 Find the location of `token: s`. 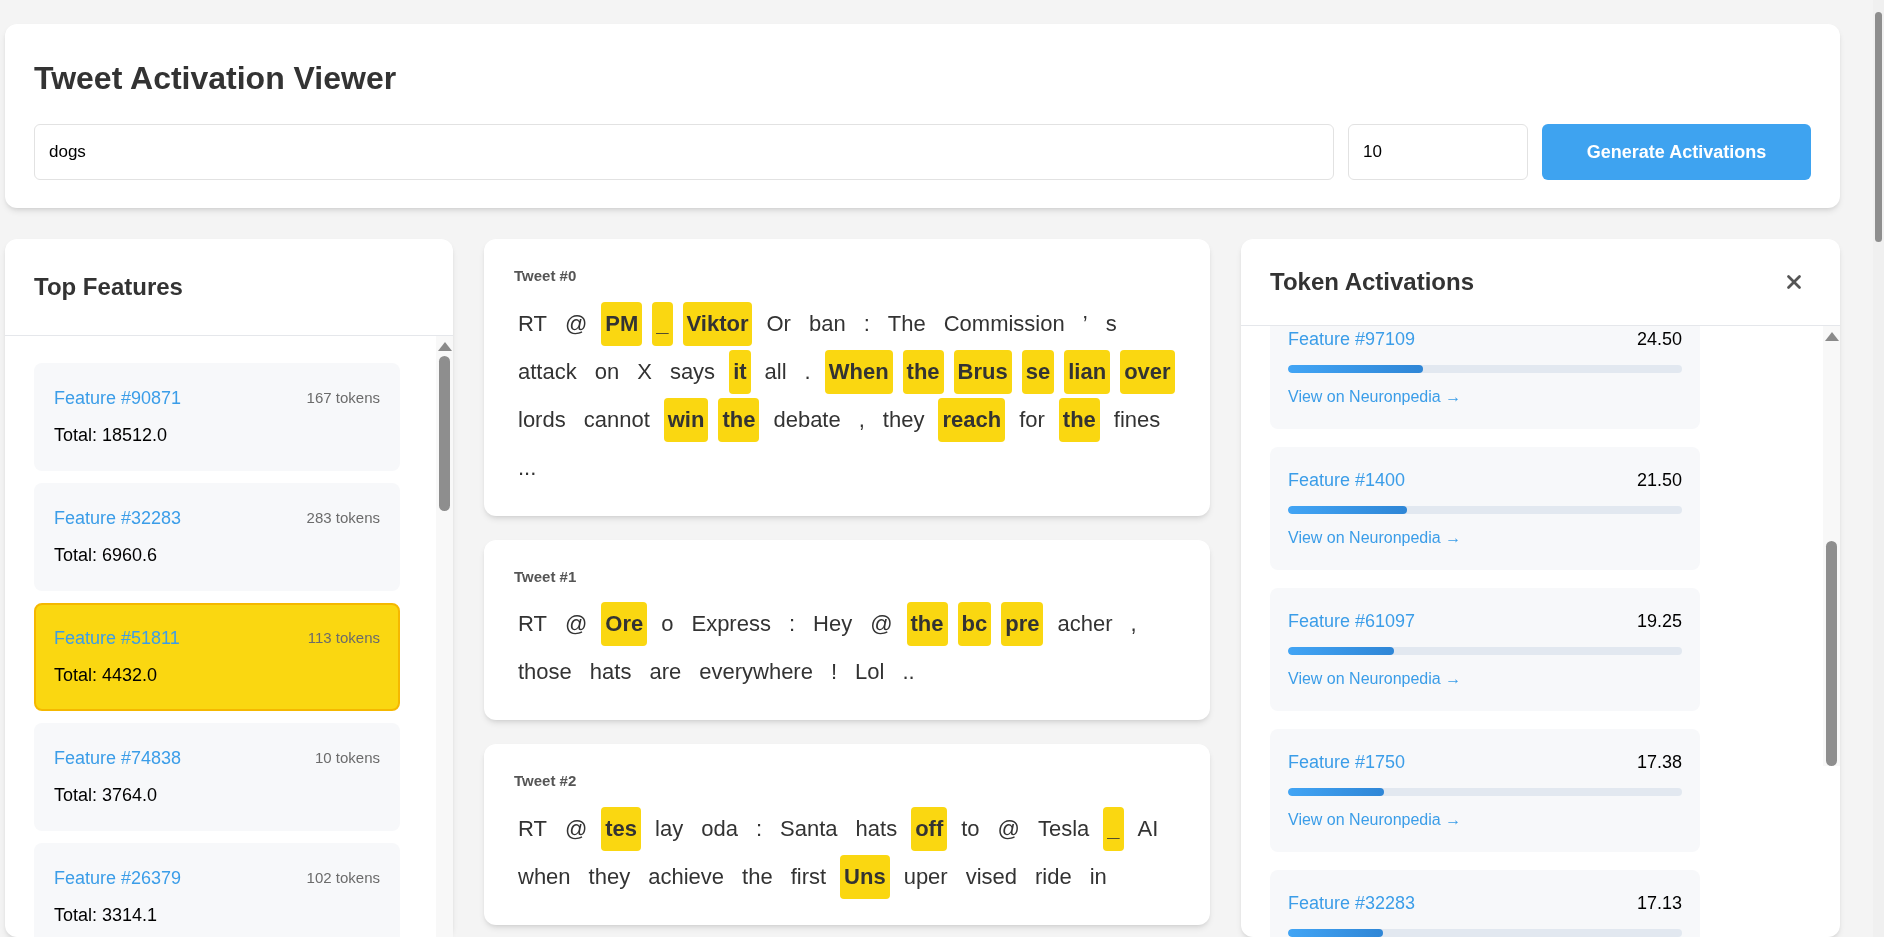

token: s is located at coordinates (1111, 323).